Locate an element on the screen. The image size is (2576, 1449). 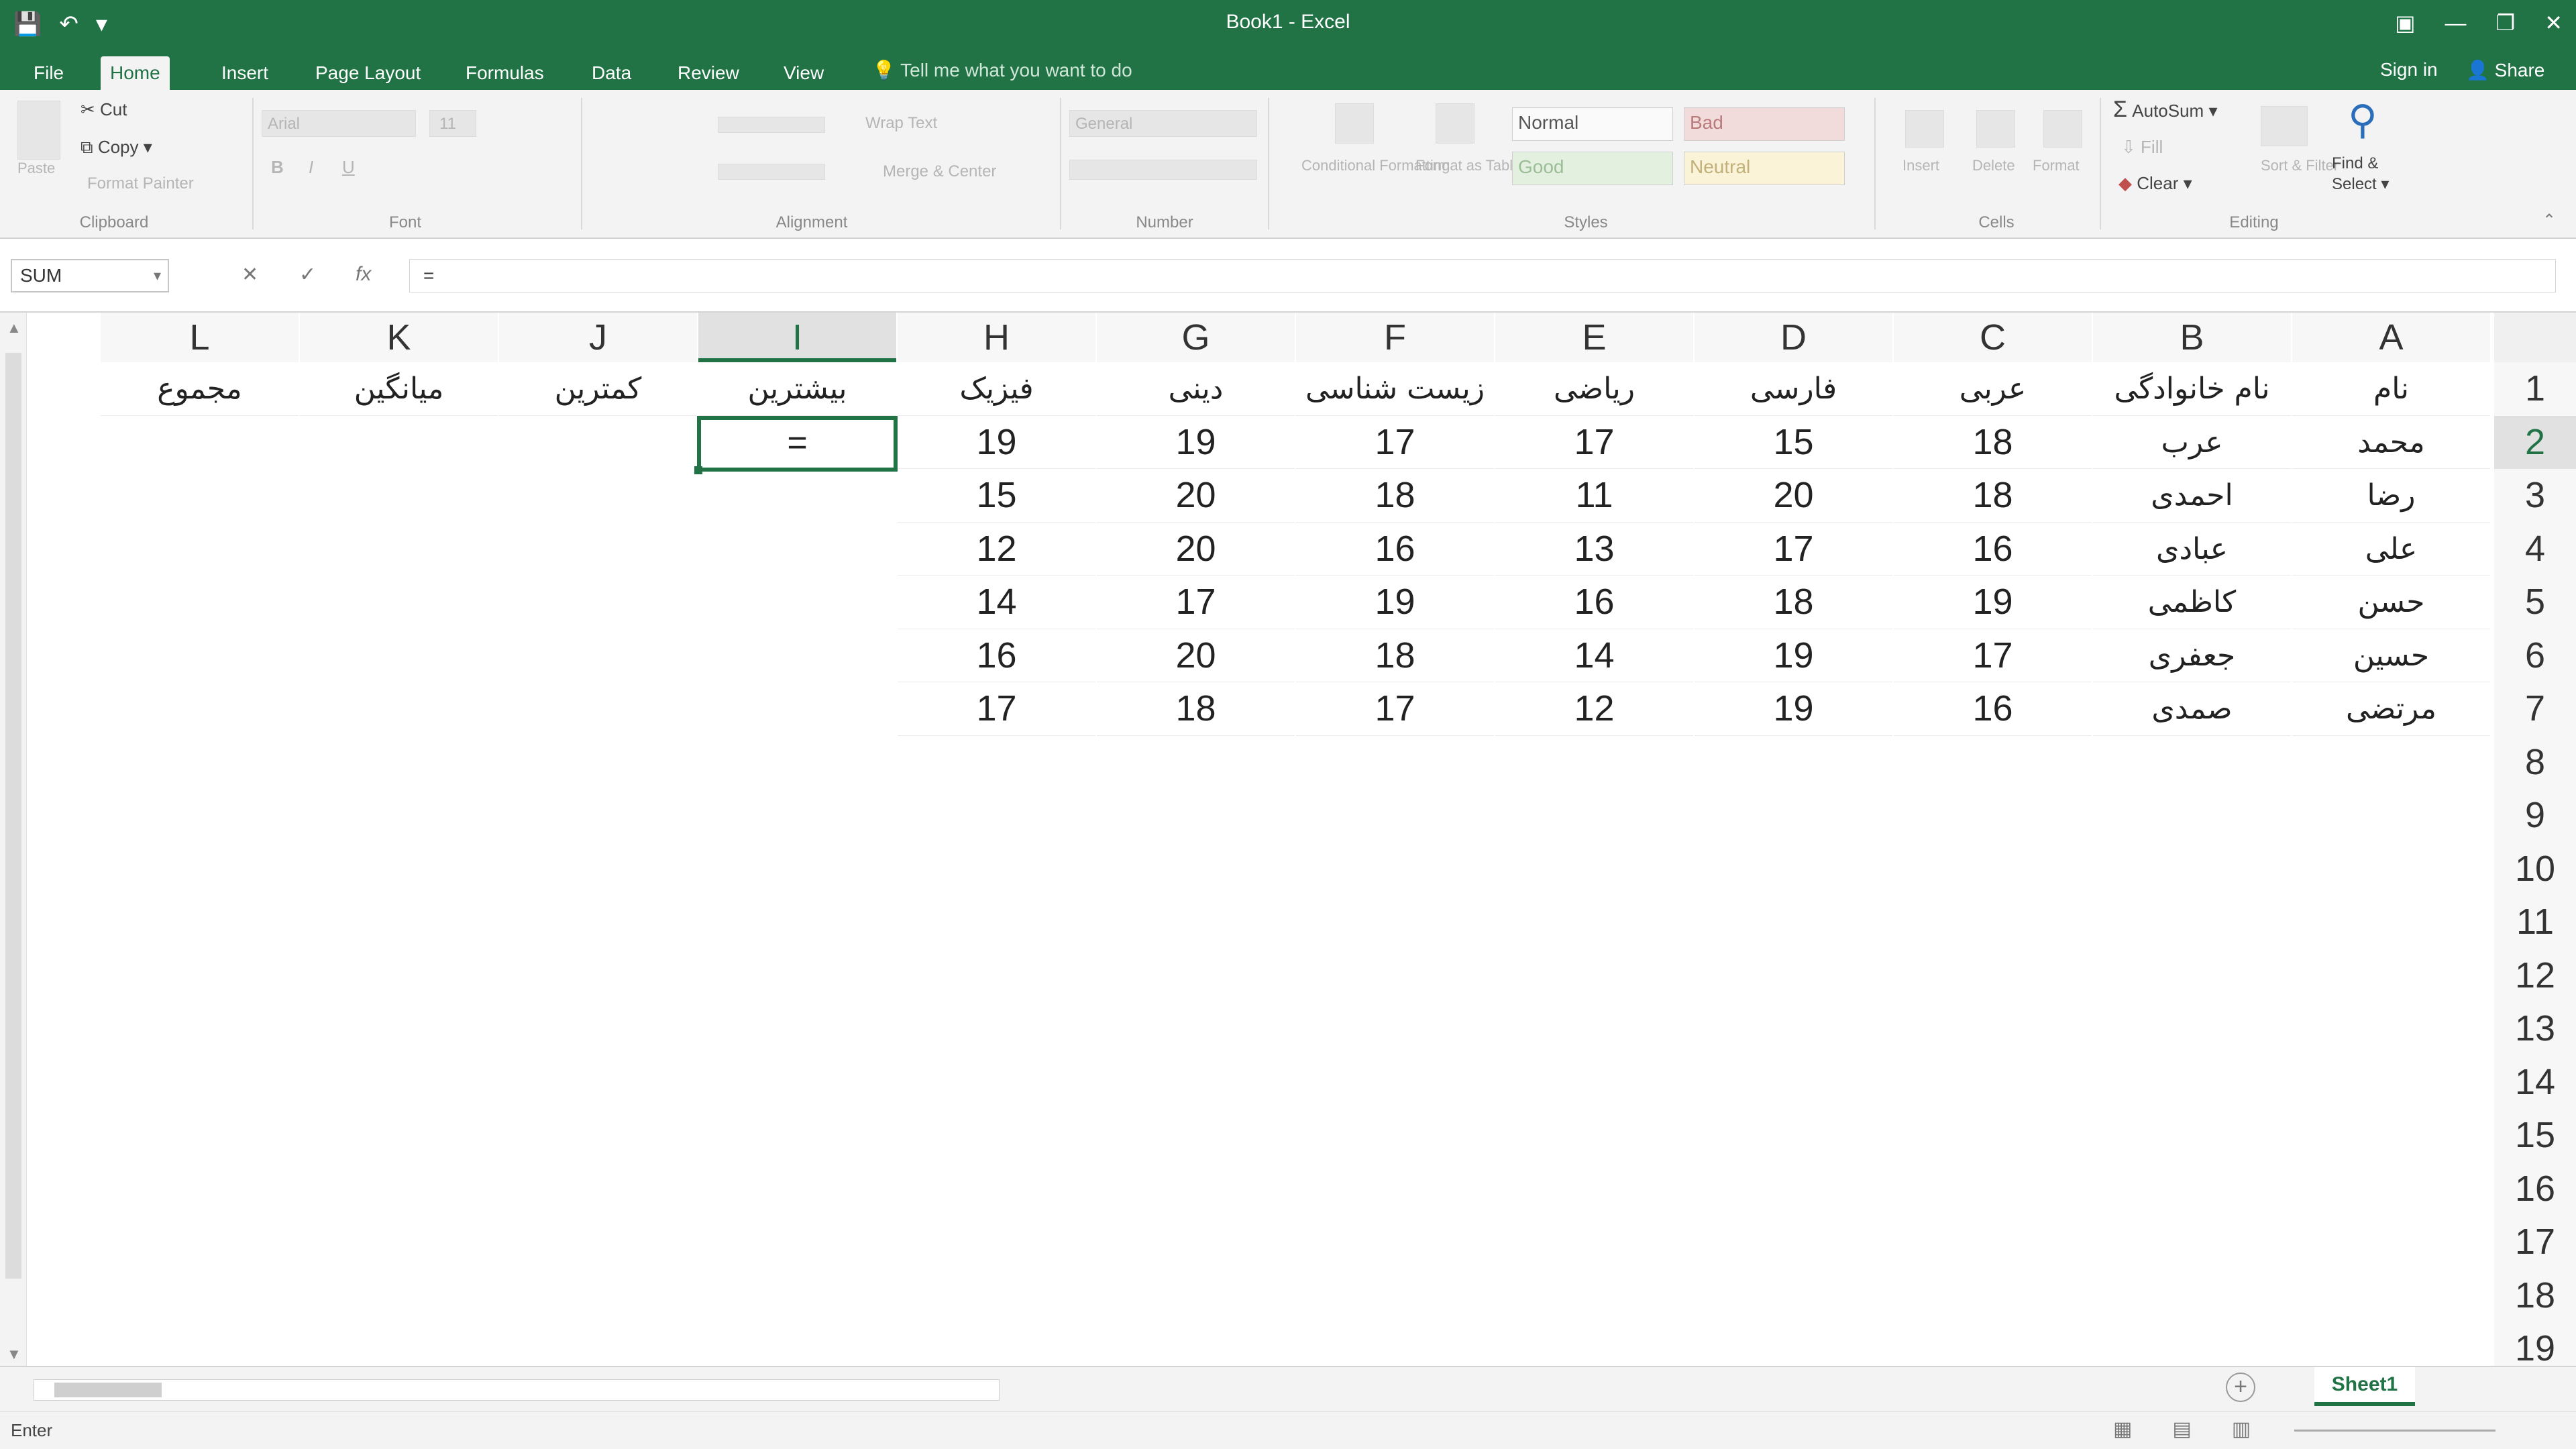
zoom-slider is located at coordinates (2395, 1431).